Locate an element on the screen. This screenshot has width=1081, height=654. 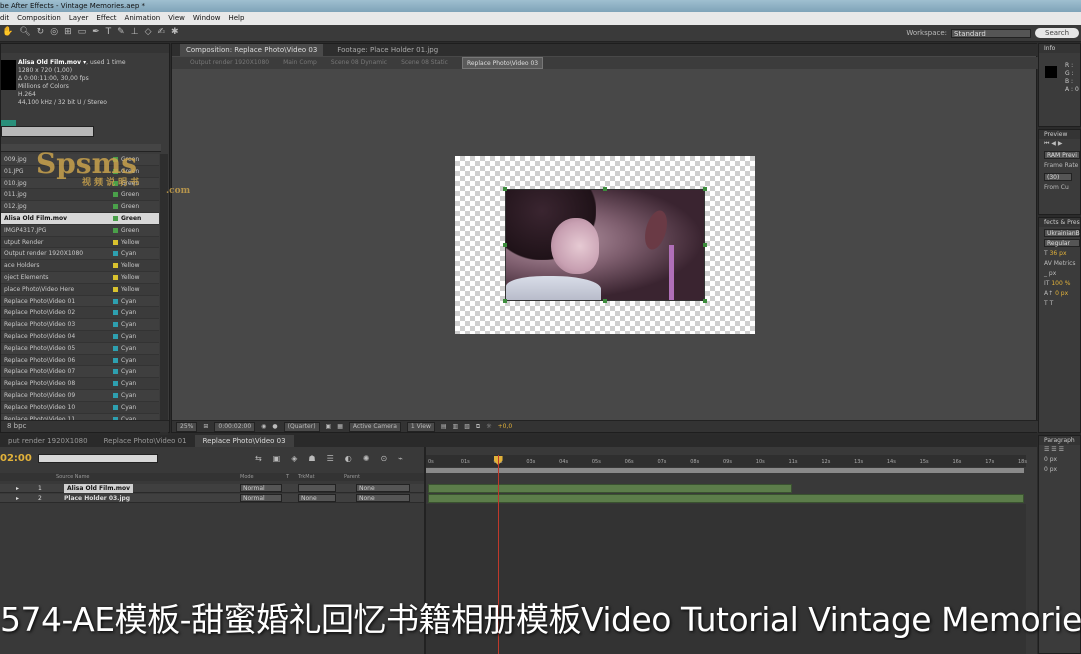
timeline-current-time: 02:00 is located at coordinates (16, 458).